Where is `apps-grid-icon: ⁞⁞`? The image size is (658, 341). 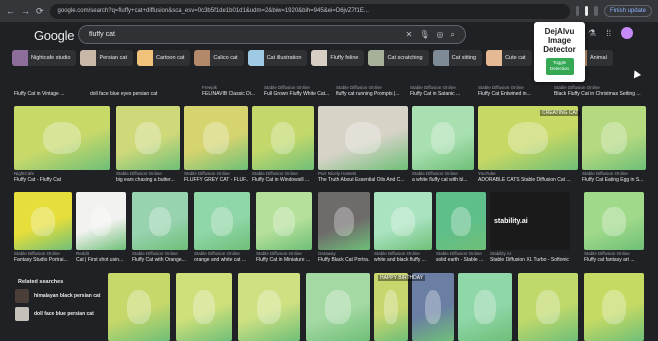 apps-grid-icon: ⁞⁞ is located at coordinates (608, 33).